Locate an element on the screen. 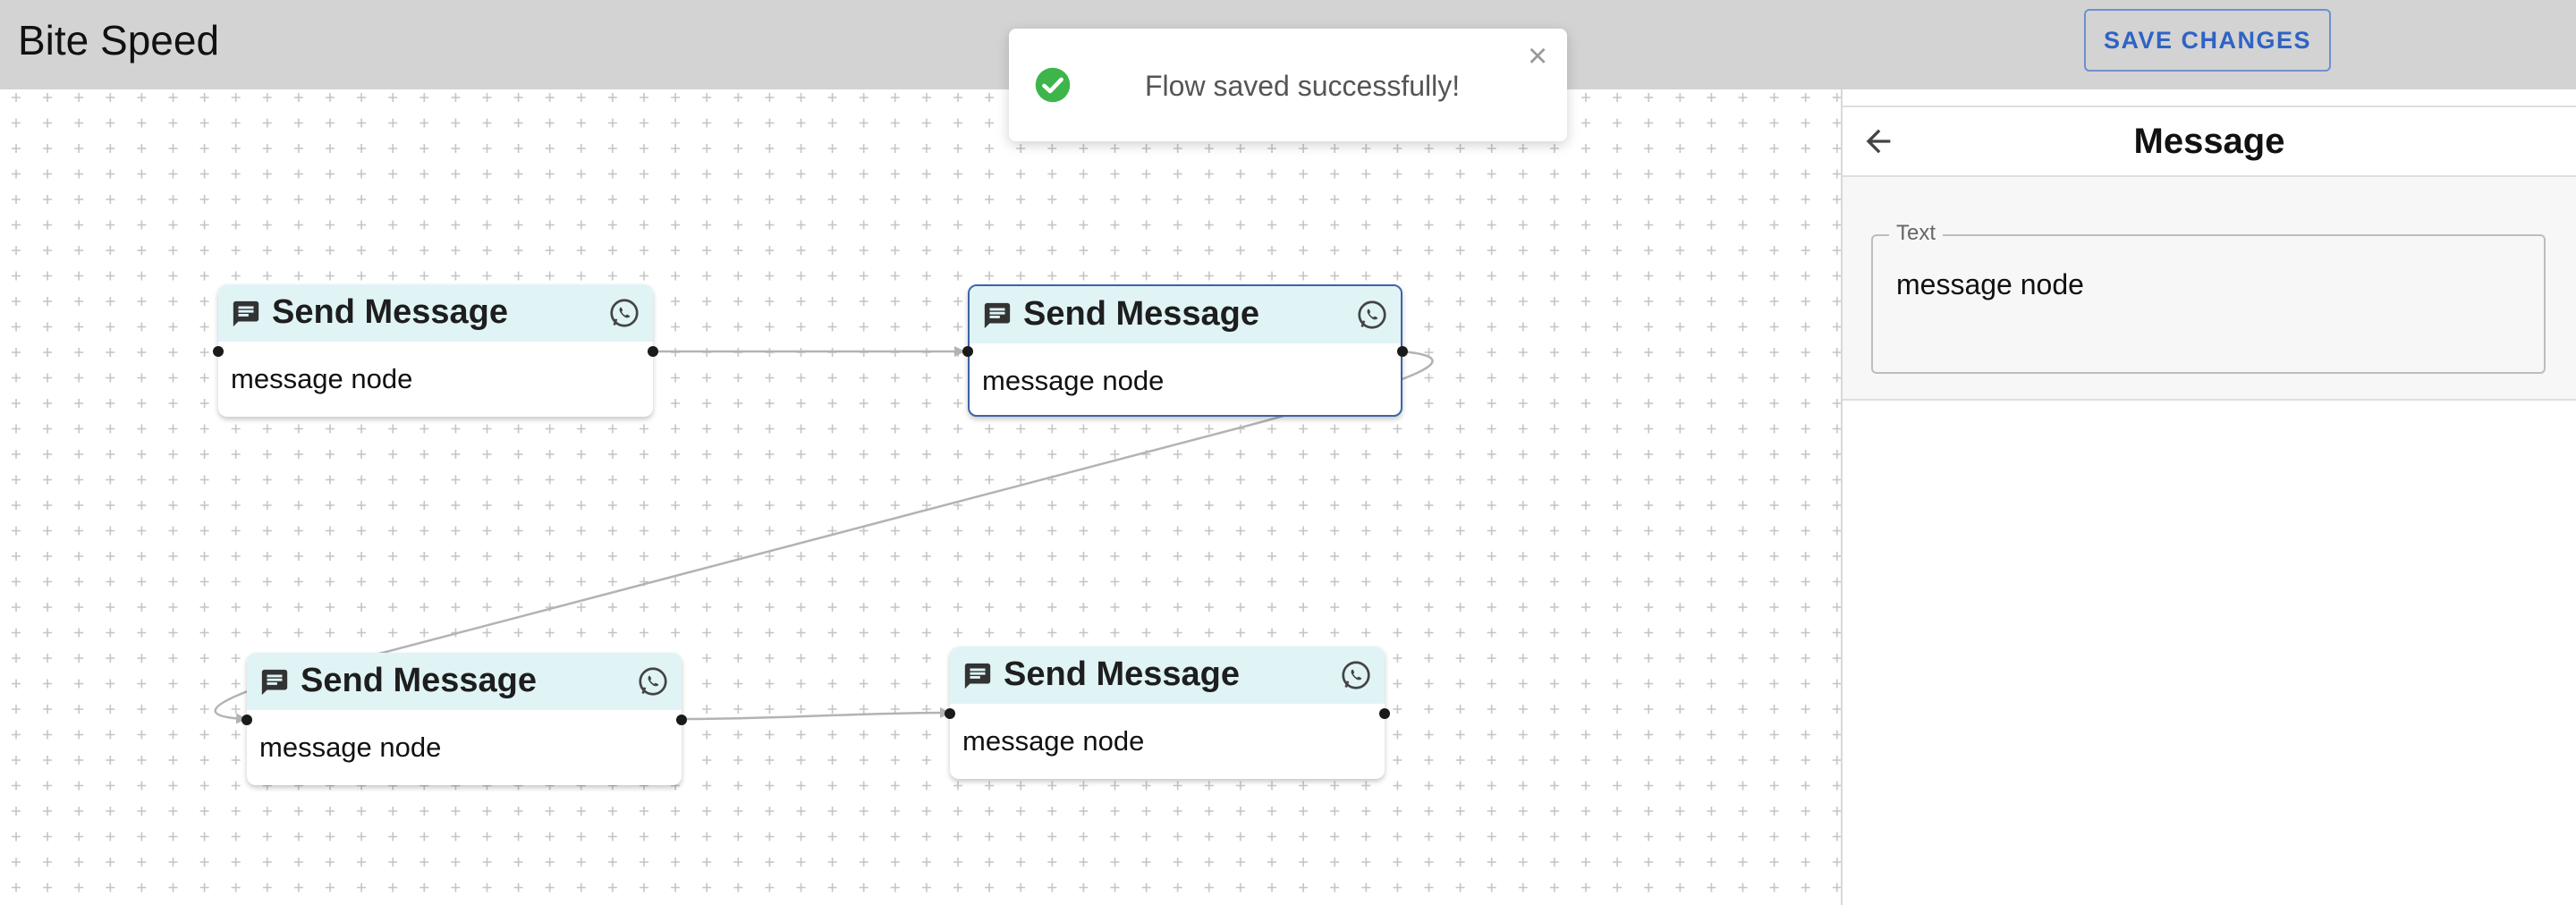 The height and width of the screenshot is (905, 2576). message-text-field: Text message node is located at coordinates (2208, 298).